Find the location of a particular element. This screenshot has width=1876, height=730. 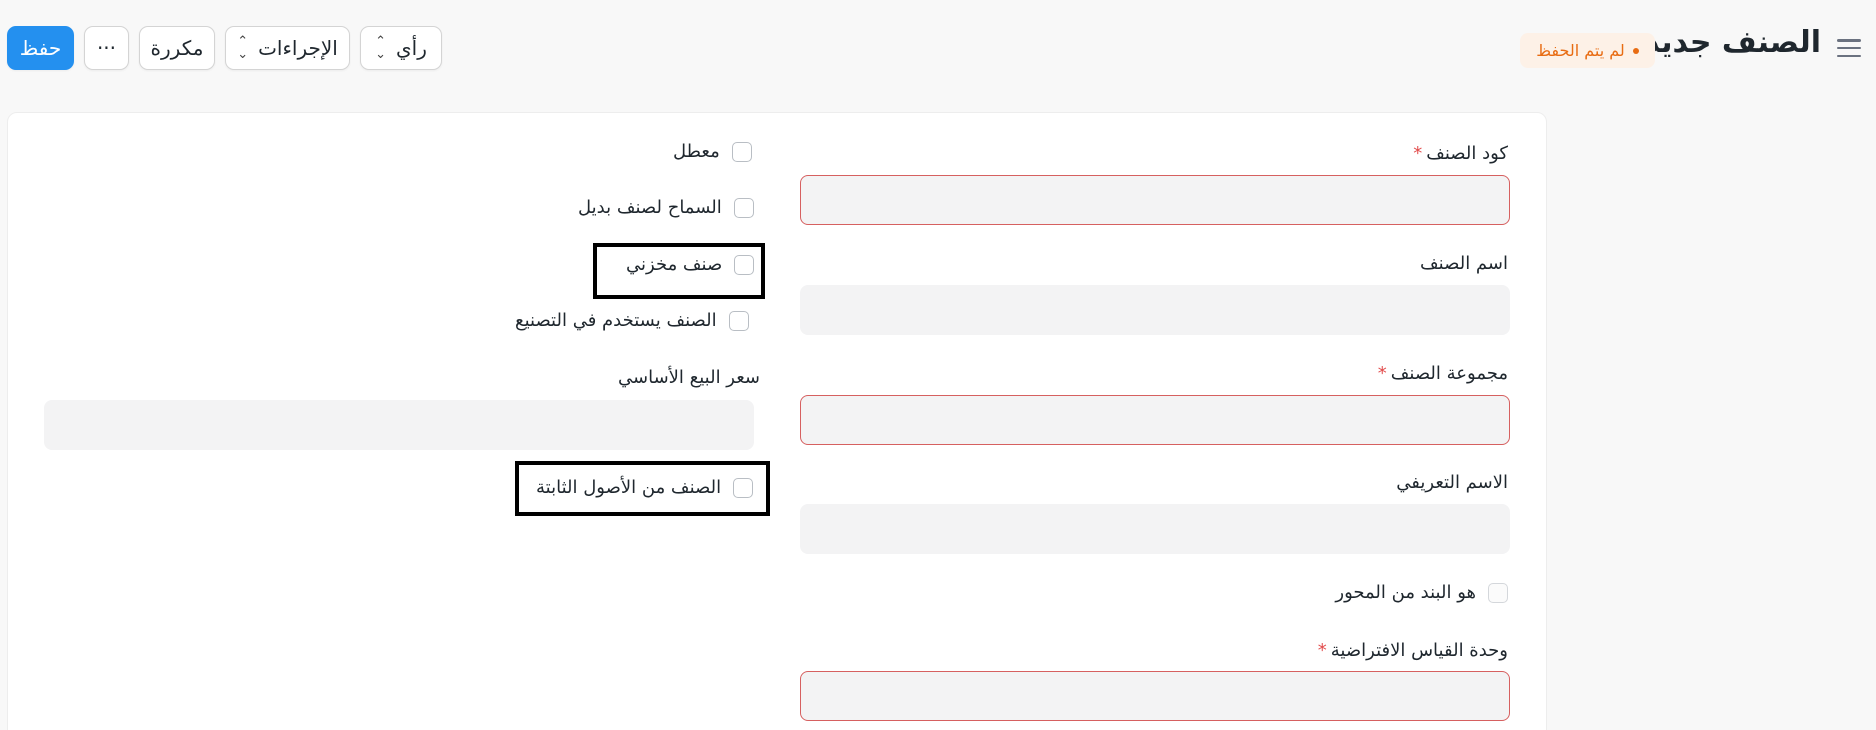

save-button: حفظ is located at coordinates (40, 48).